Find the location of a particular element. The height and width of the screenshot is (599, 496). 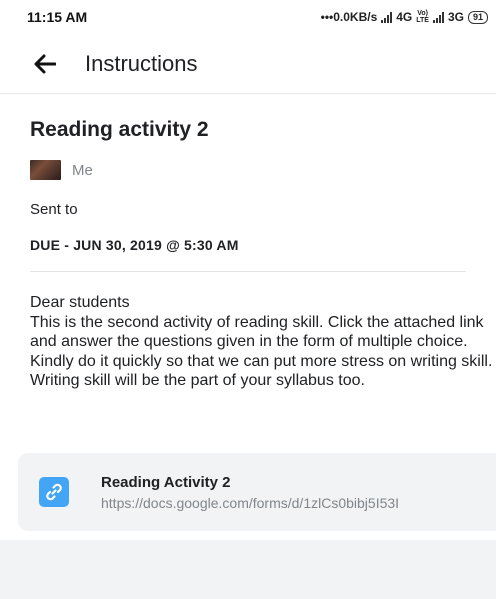

status-bar: 11:15 AM •••0.0KB/s 4G Vo) LTE 3G 91 is located at coordinates (248, 17).